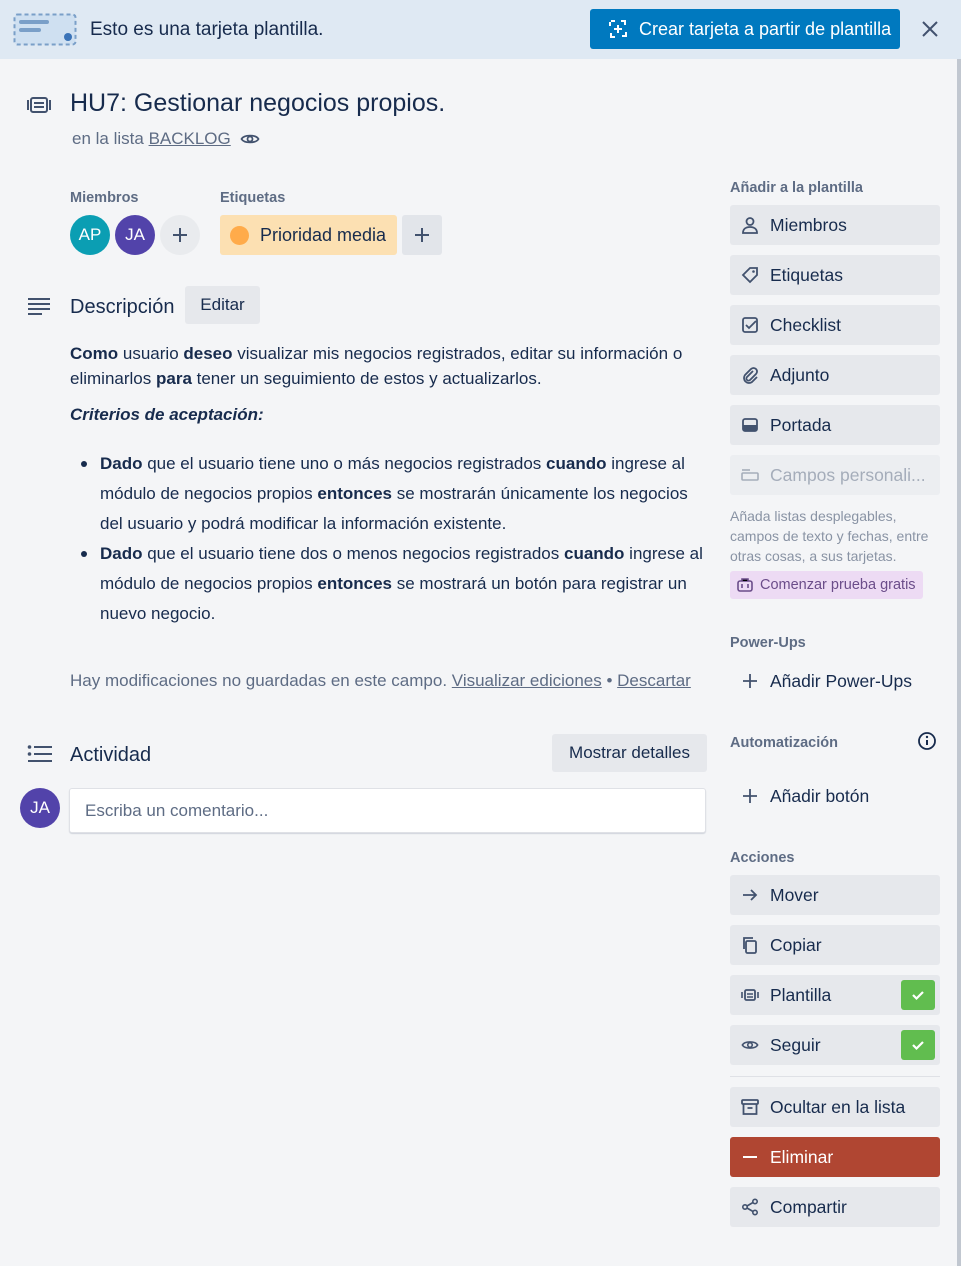 This screenshot has height=1266, width=961. Describe the element at coordinates (750, 895) in the screenshot. I see `arrow-right-icon` at that location.